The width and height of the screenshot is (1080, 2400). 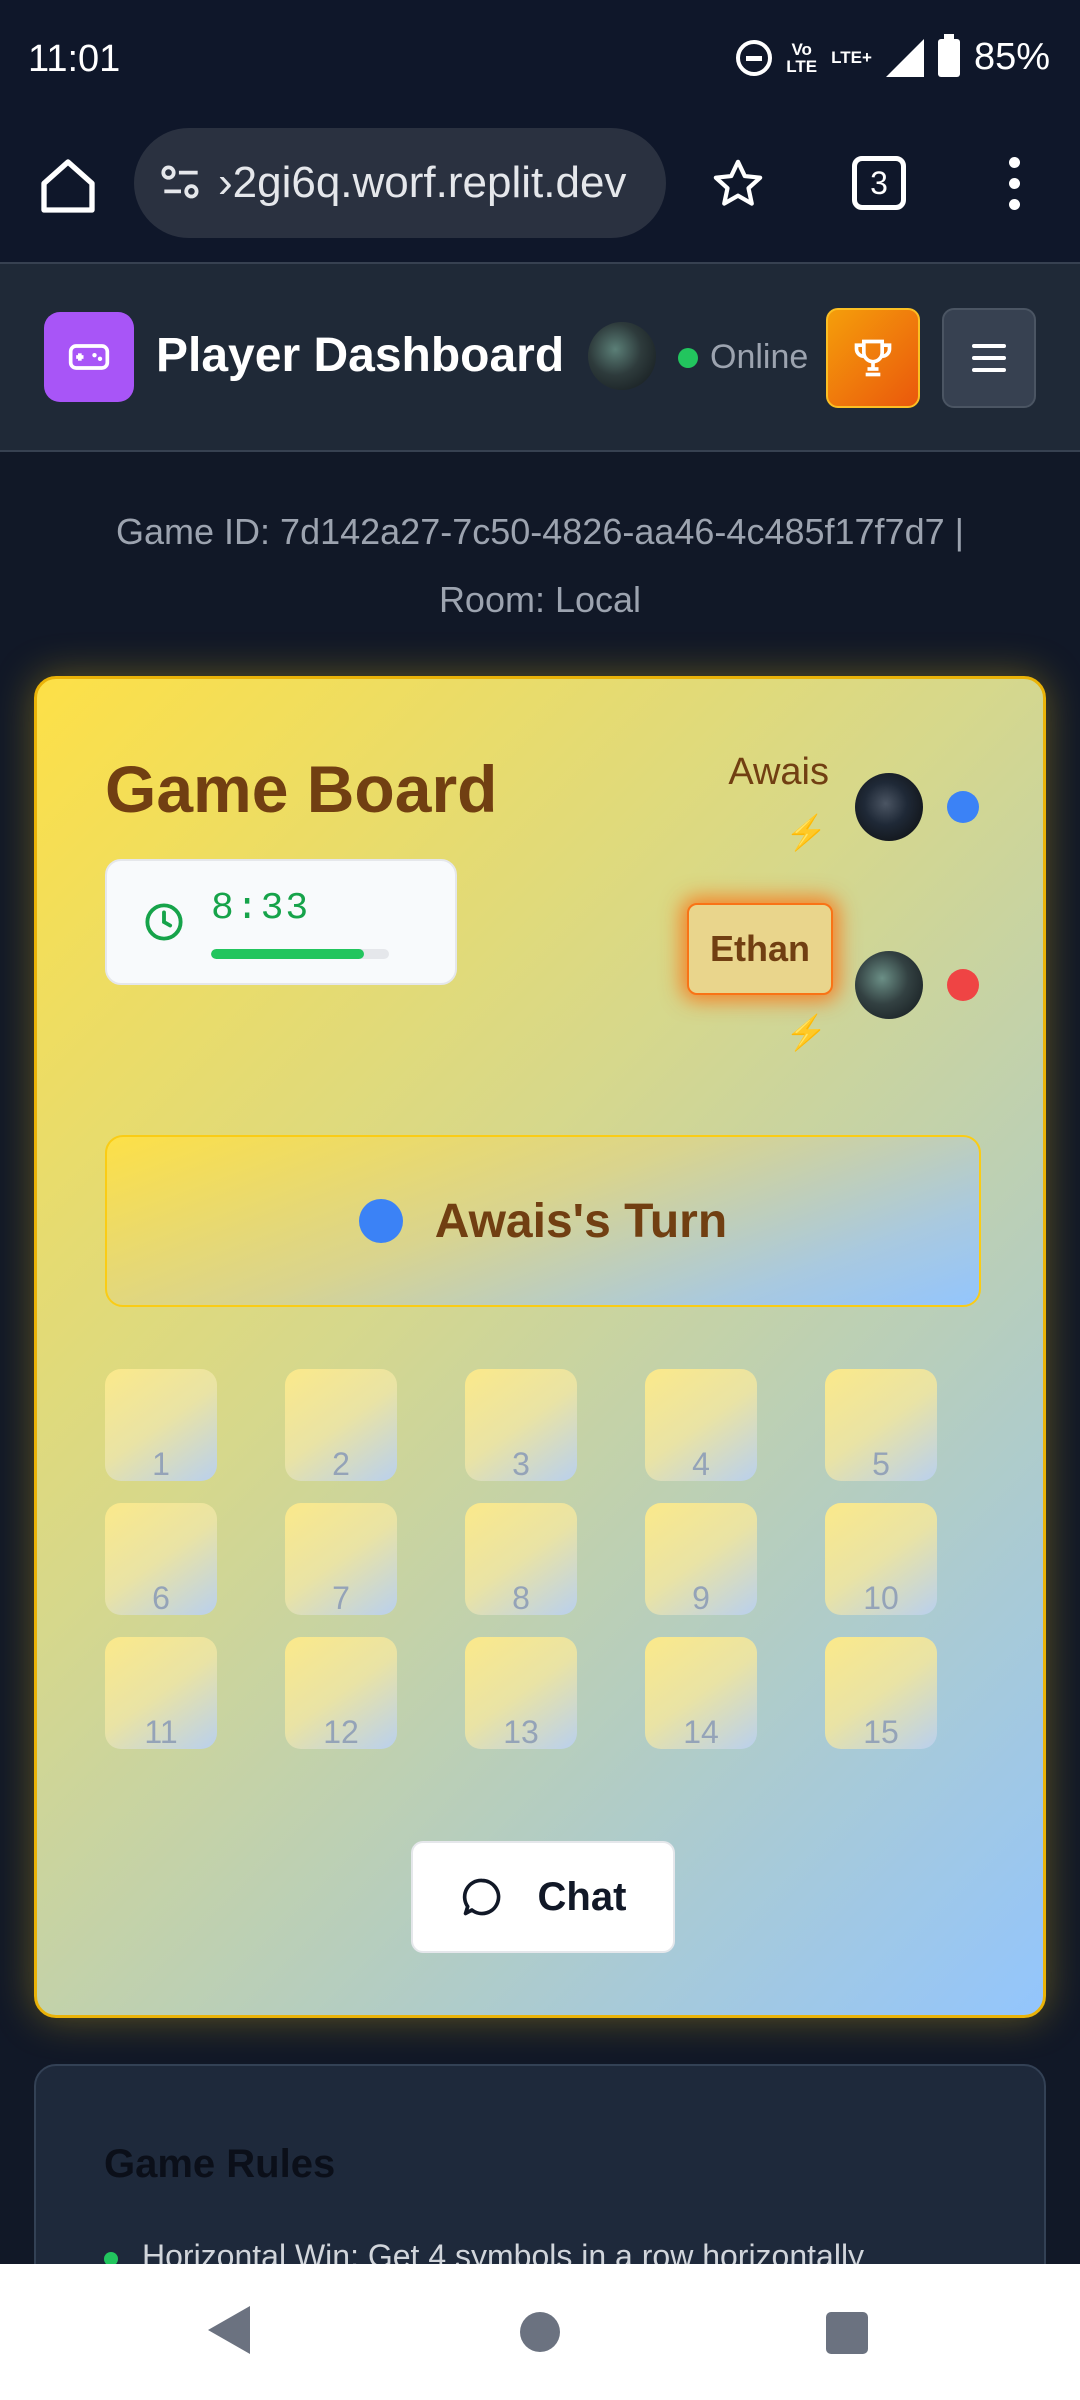 I want to click on board-cell: 9, so click(x=701, y=1559).